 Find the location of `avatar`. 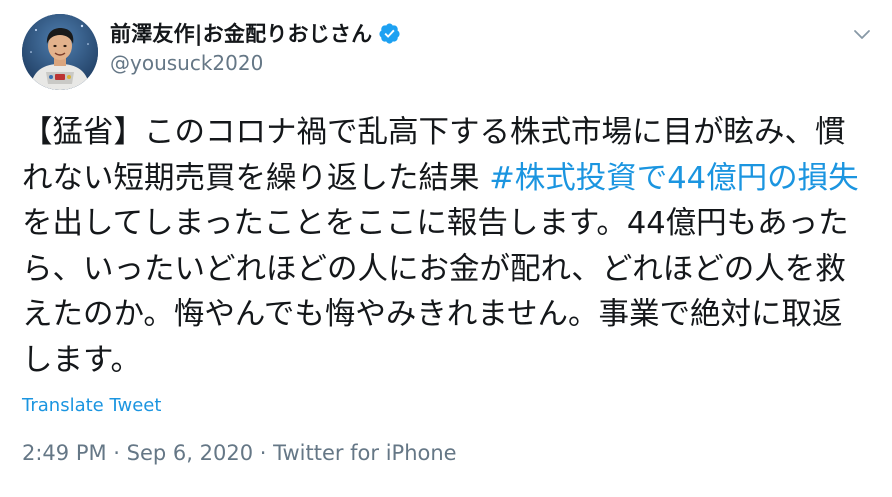

avatar is located at coordinates (60, 52).